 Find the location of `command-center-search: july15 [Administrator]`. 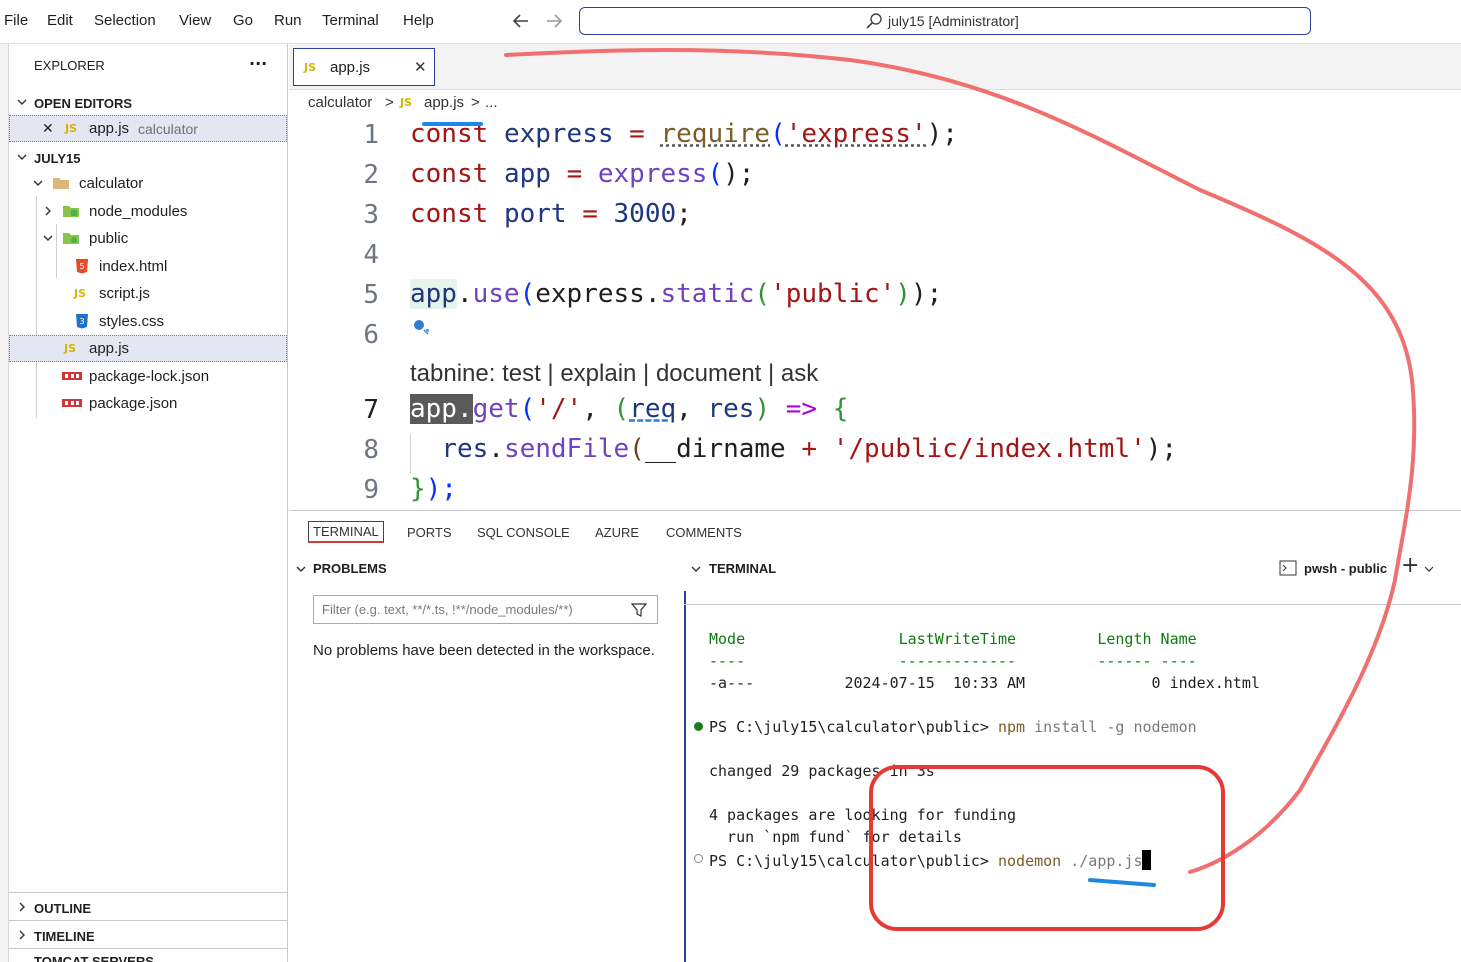

command-center-search: july15 [Administrator] is located at coordinates (945, 21).